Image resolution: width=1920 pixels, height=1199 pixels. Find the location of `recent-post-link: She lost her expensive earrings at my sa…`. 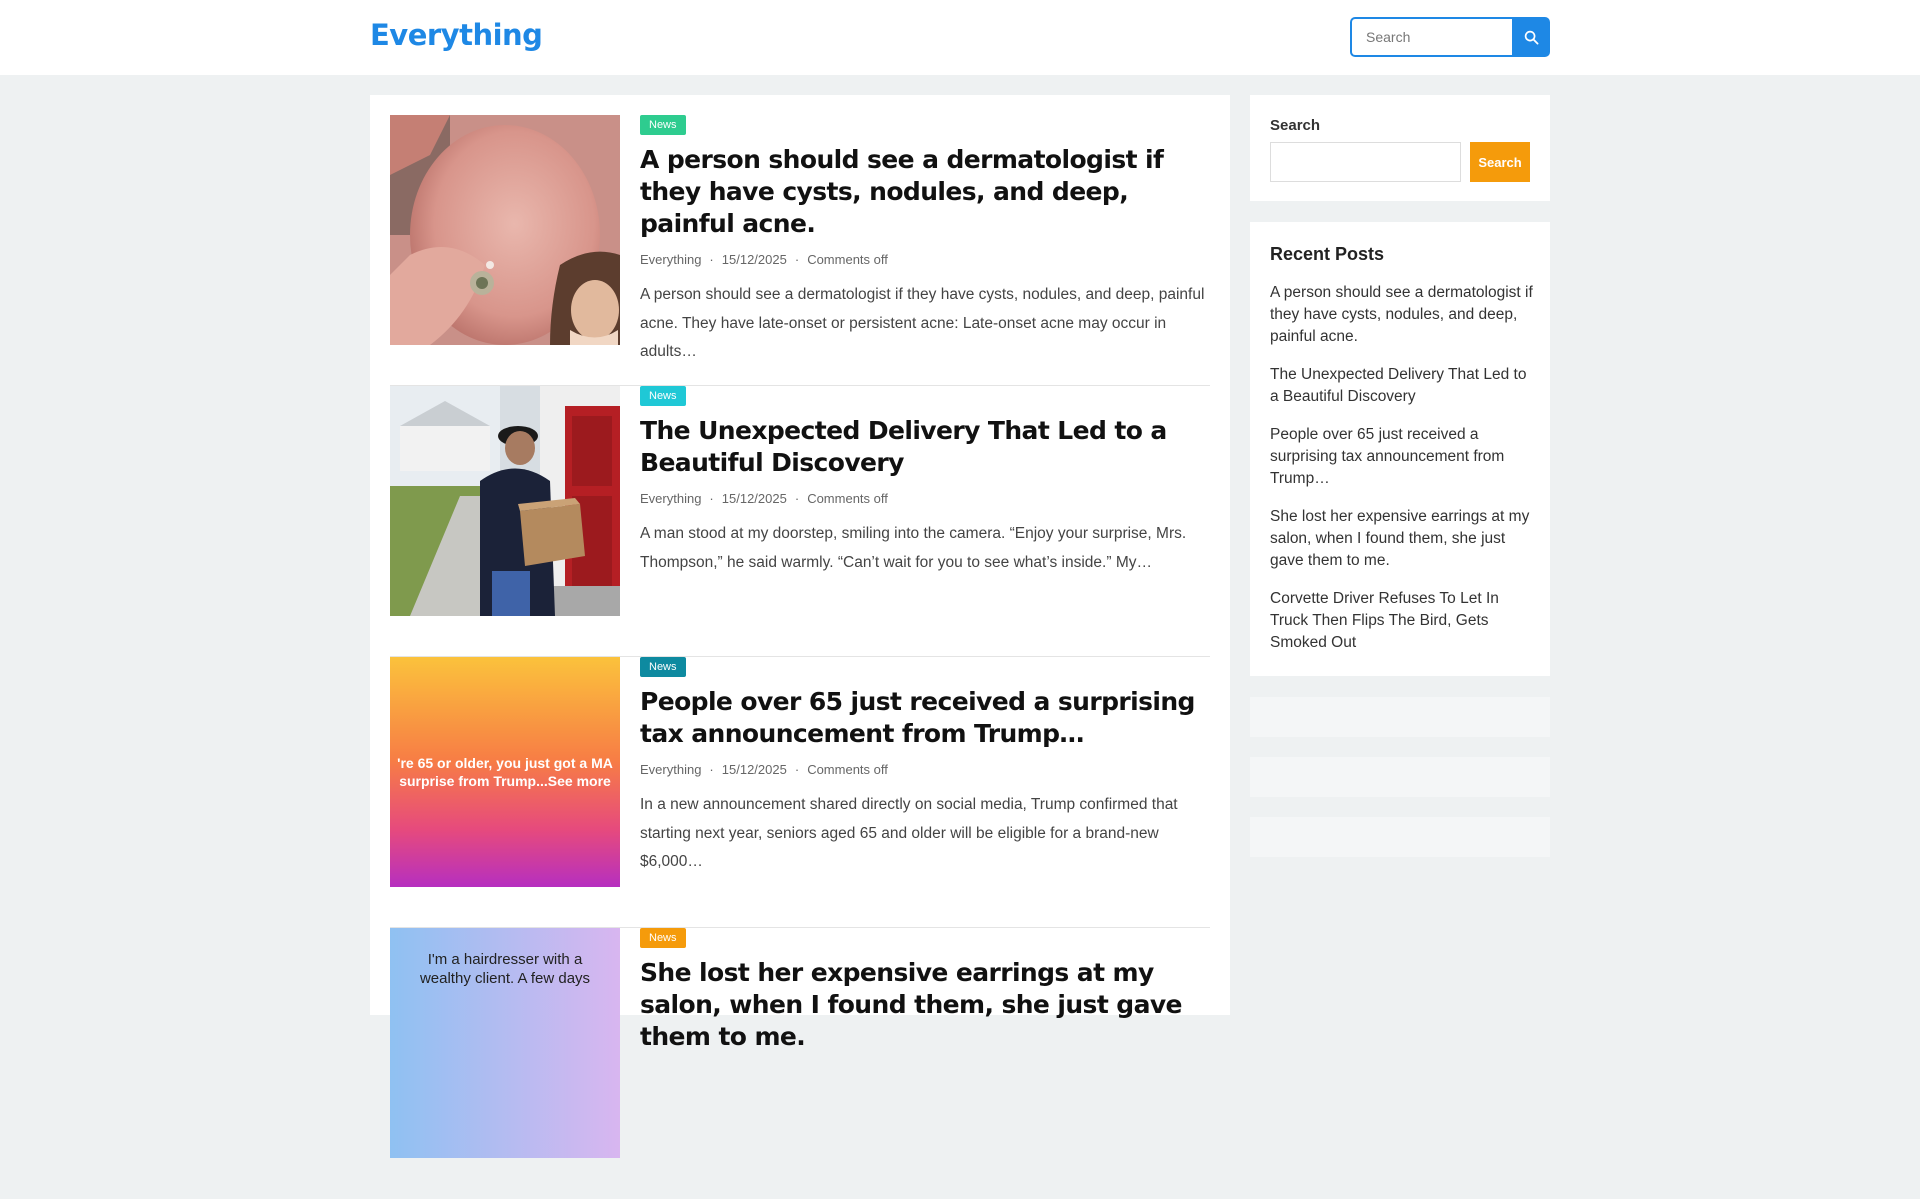

recent-post-link: She lost her expensive earrings at my sa… is located at coordinates (1402, 539).